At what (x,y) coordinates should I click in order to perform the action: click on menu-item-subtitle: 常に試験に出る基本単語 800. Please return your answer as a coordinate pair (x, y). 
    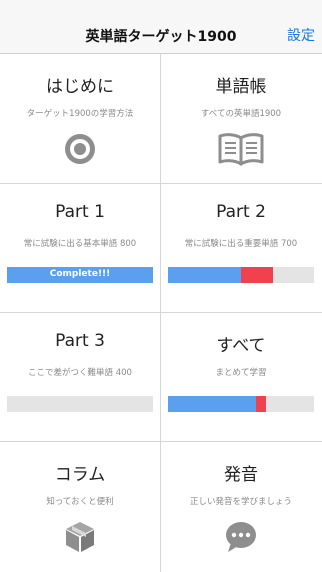
    Looking at the image, I should click on (80, 244).